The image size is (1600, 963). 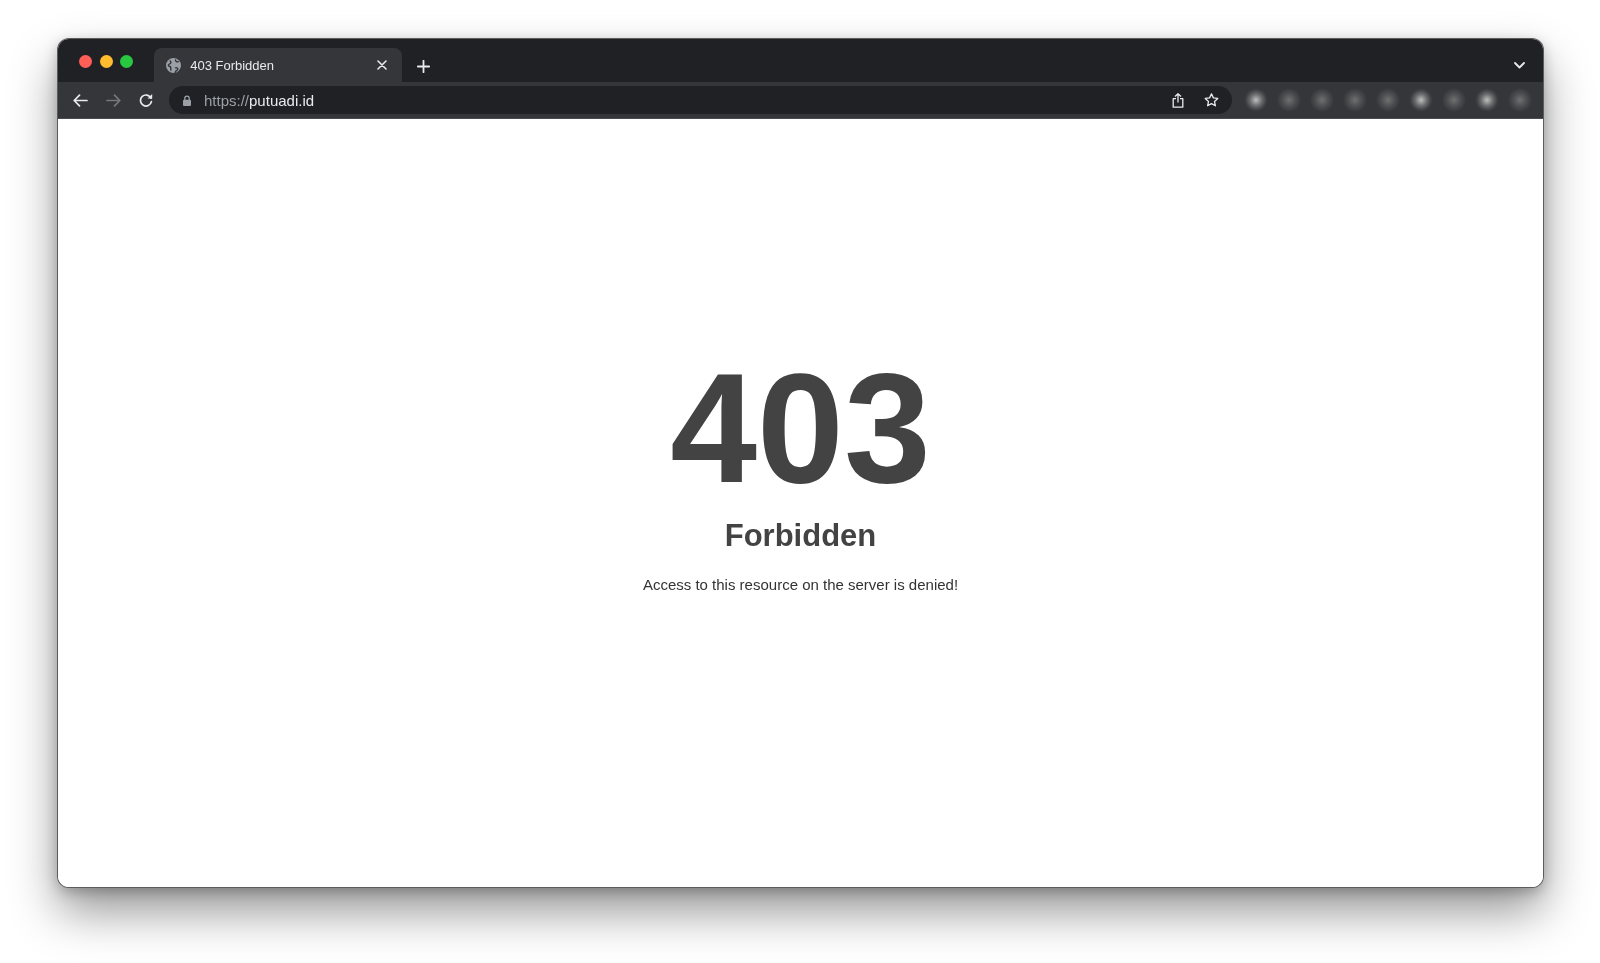 What do you see at coordinates (1211, 100) in the screenshot?
I see `star-icon` at bounding box center [1211, 100].